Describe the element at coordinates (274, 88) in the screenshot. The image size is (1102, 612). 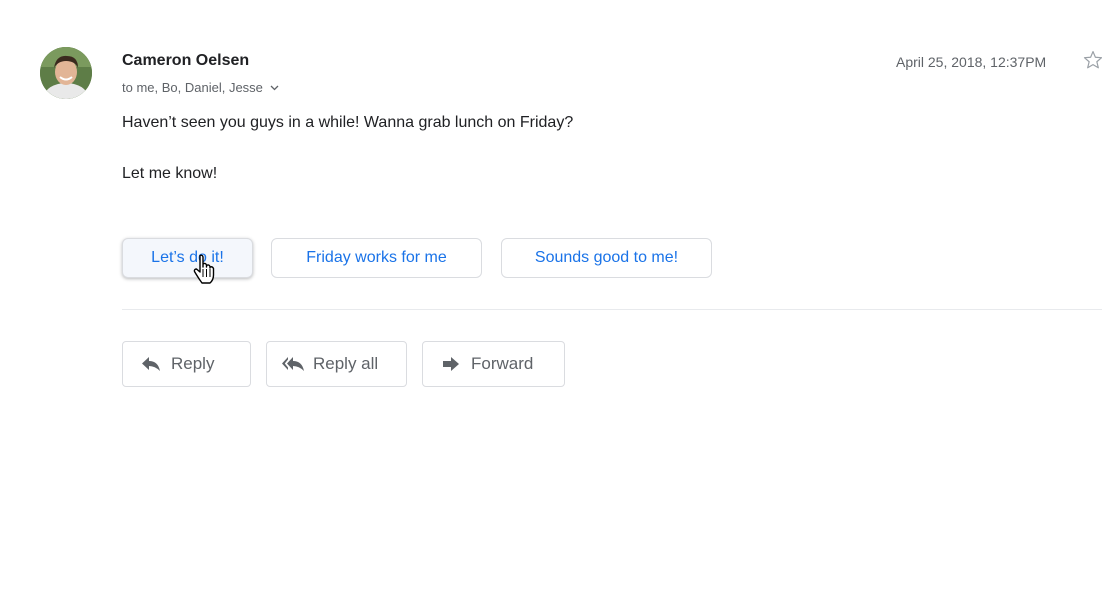
I see `chevron-down-icon` at that location.